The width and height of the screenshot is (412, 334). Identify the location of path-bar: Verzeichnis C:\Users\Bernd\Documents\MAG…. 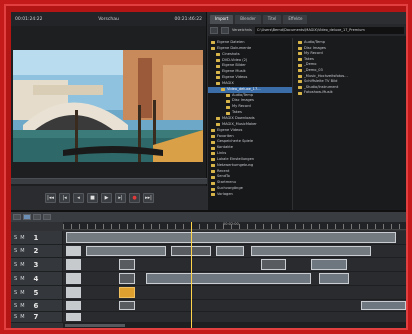
(307, 30).